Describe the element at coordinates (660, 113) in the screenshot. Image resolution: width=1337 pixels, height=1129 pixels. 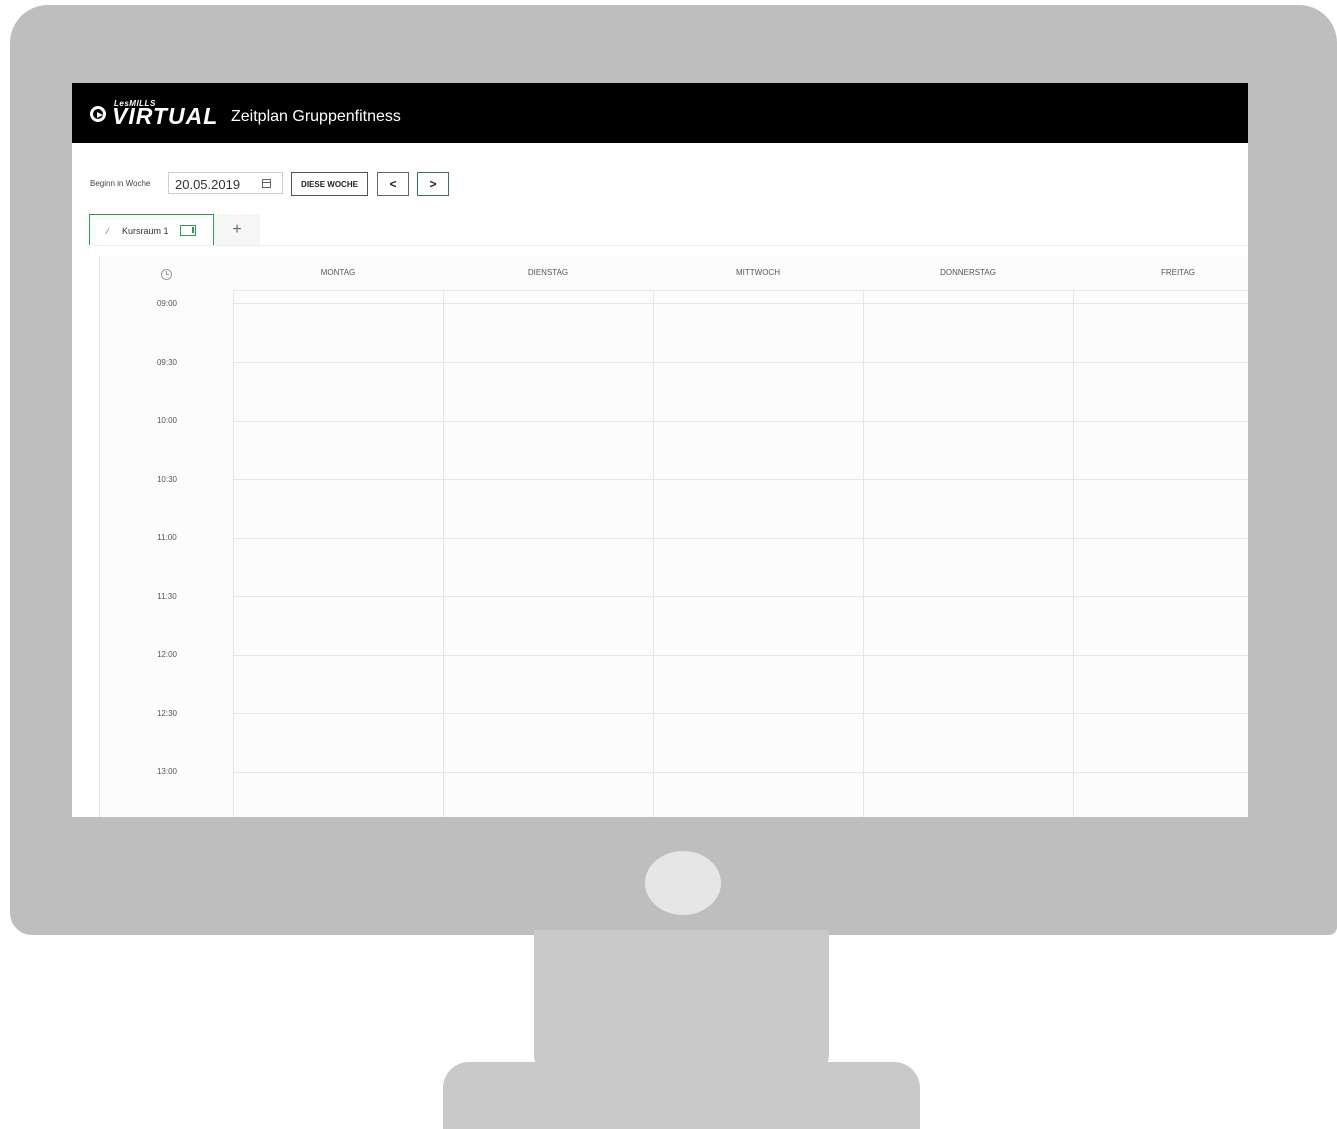
I see `app-header: LesMILLS VIRTUAL Zeitplan Gruppenfitness` at that location.